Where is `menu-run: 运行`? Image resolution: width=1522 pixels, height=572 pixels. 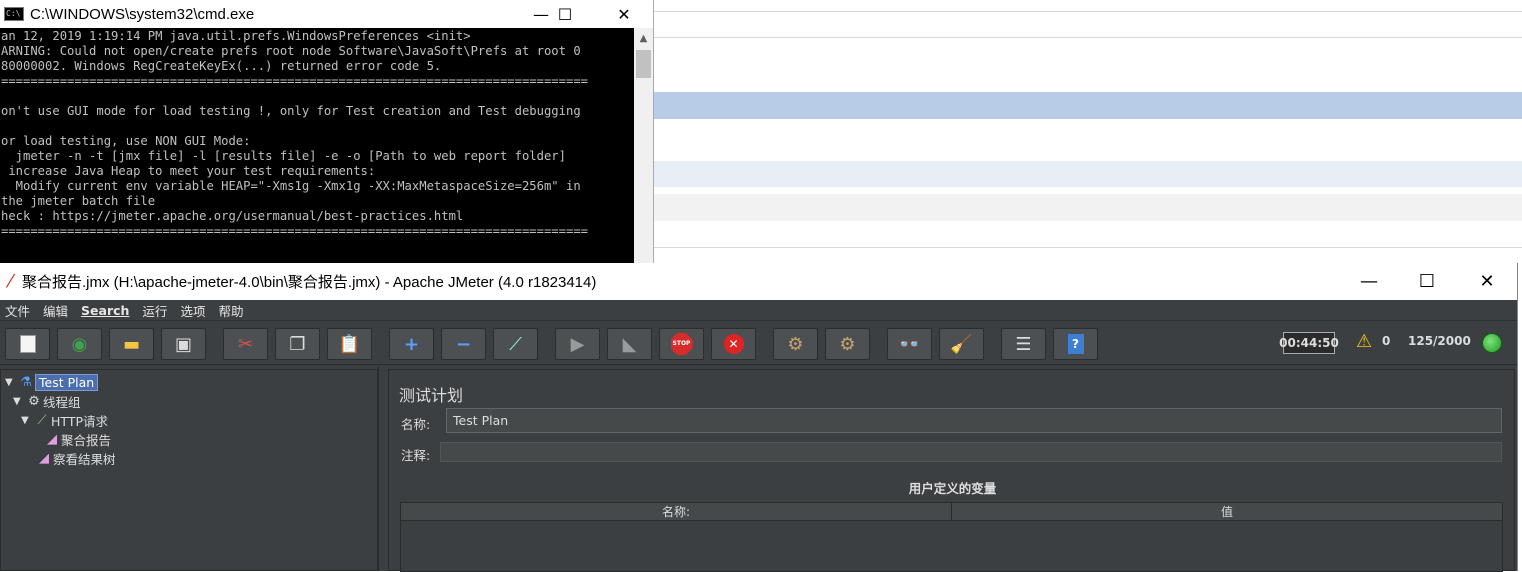
menu-run: 运行 is located at coordinates (154, 310).